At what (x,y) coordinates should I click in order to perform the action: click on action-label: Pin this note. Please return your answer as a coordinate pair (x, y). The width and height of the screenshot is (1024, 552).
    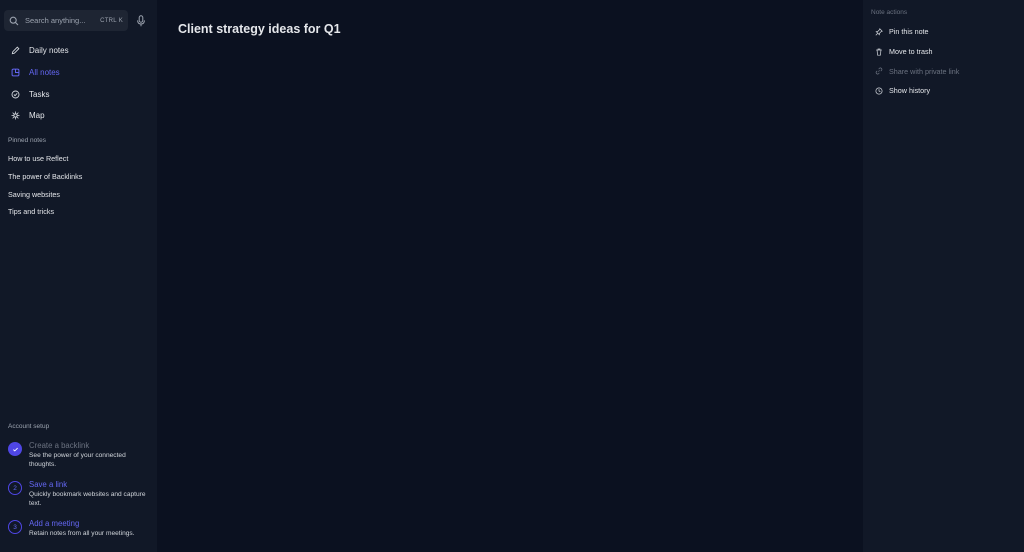
    Looking at the image, I should click on (909, 32).